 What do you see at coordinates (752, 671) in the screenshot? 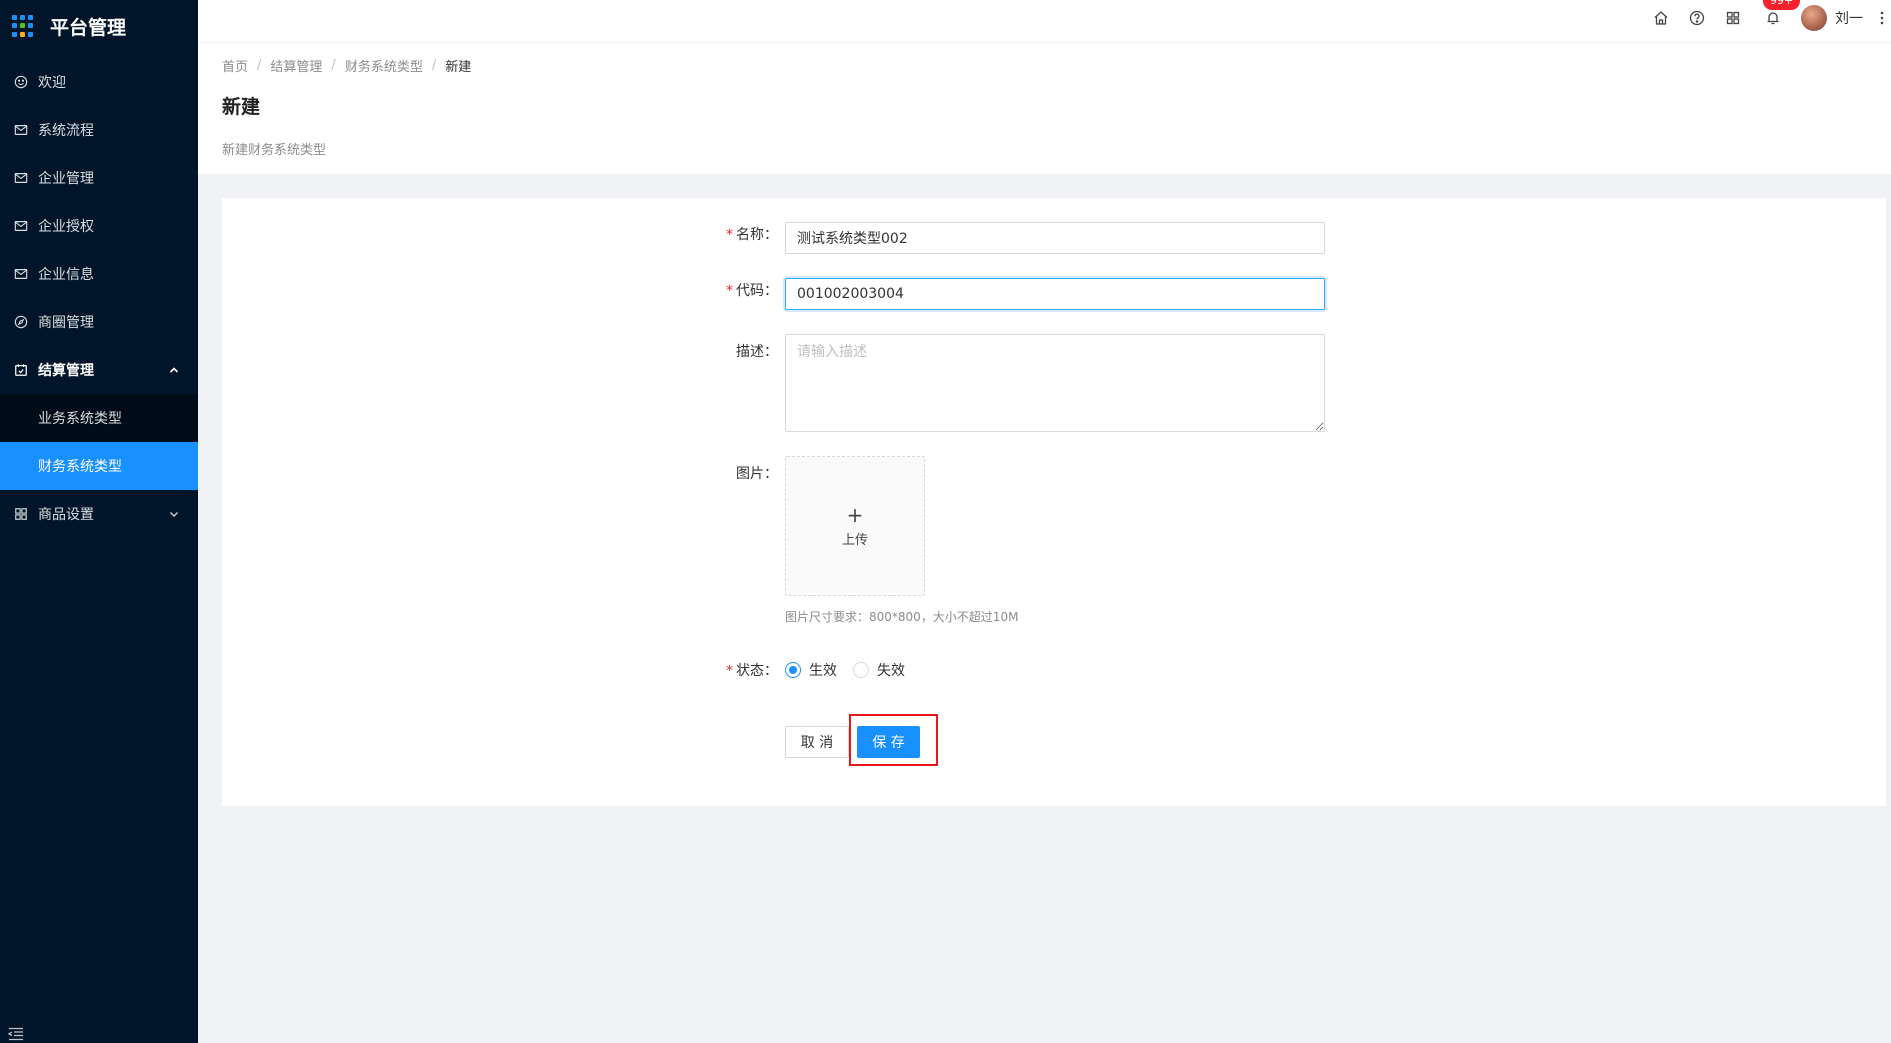
I see `status-label: * 状态：` at bounding box center [752, 671].